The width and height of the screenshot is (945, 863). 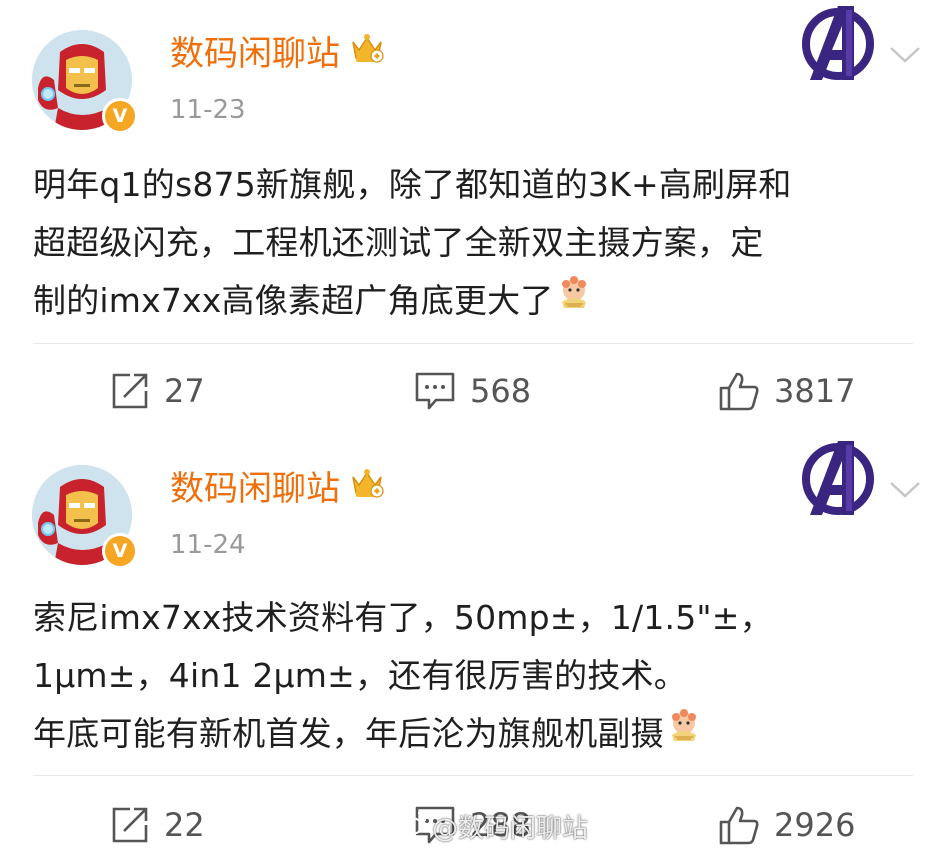 I want to click on post-text-line: 超超级闪充，工程机还测试了全新双主摄方案，定, so click(x=398, y=242).